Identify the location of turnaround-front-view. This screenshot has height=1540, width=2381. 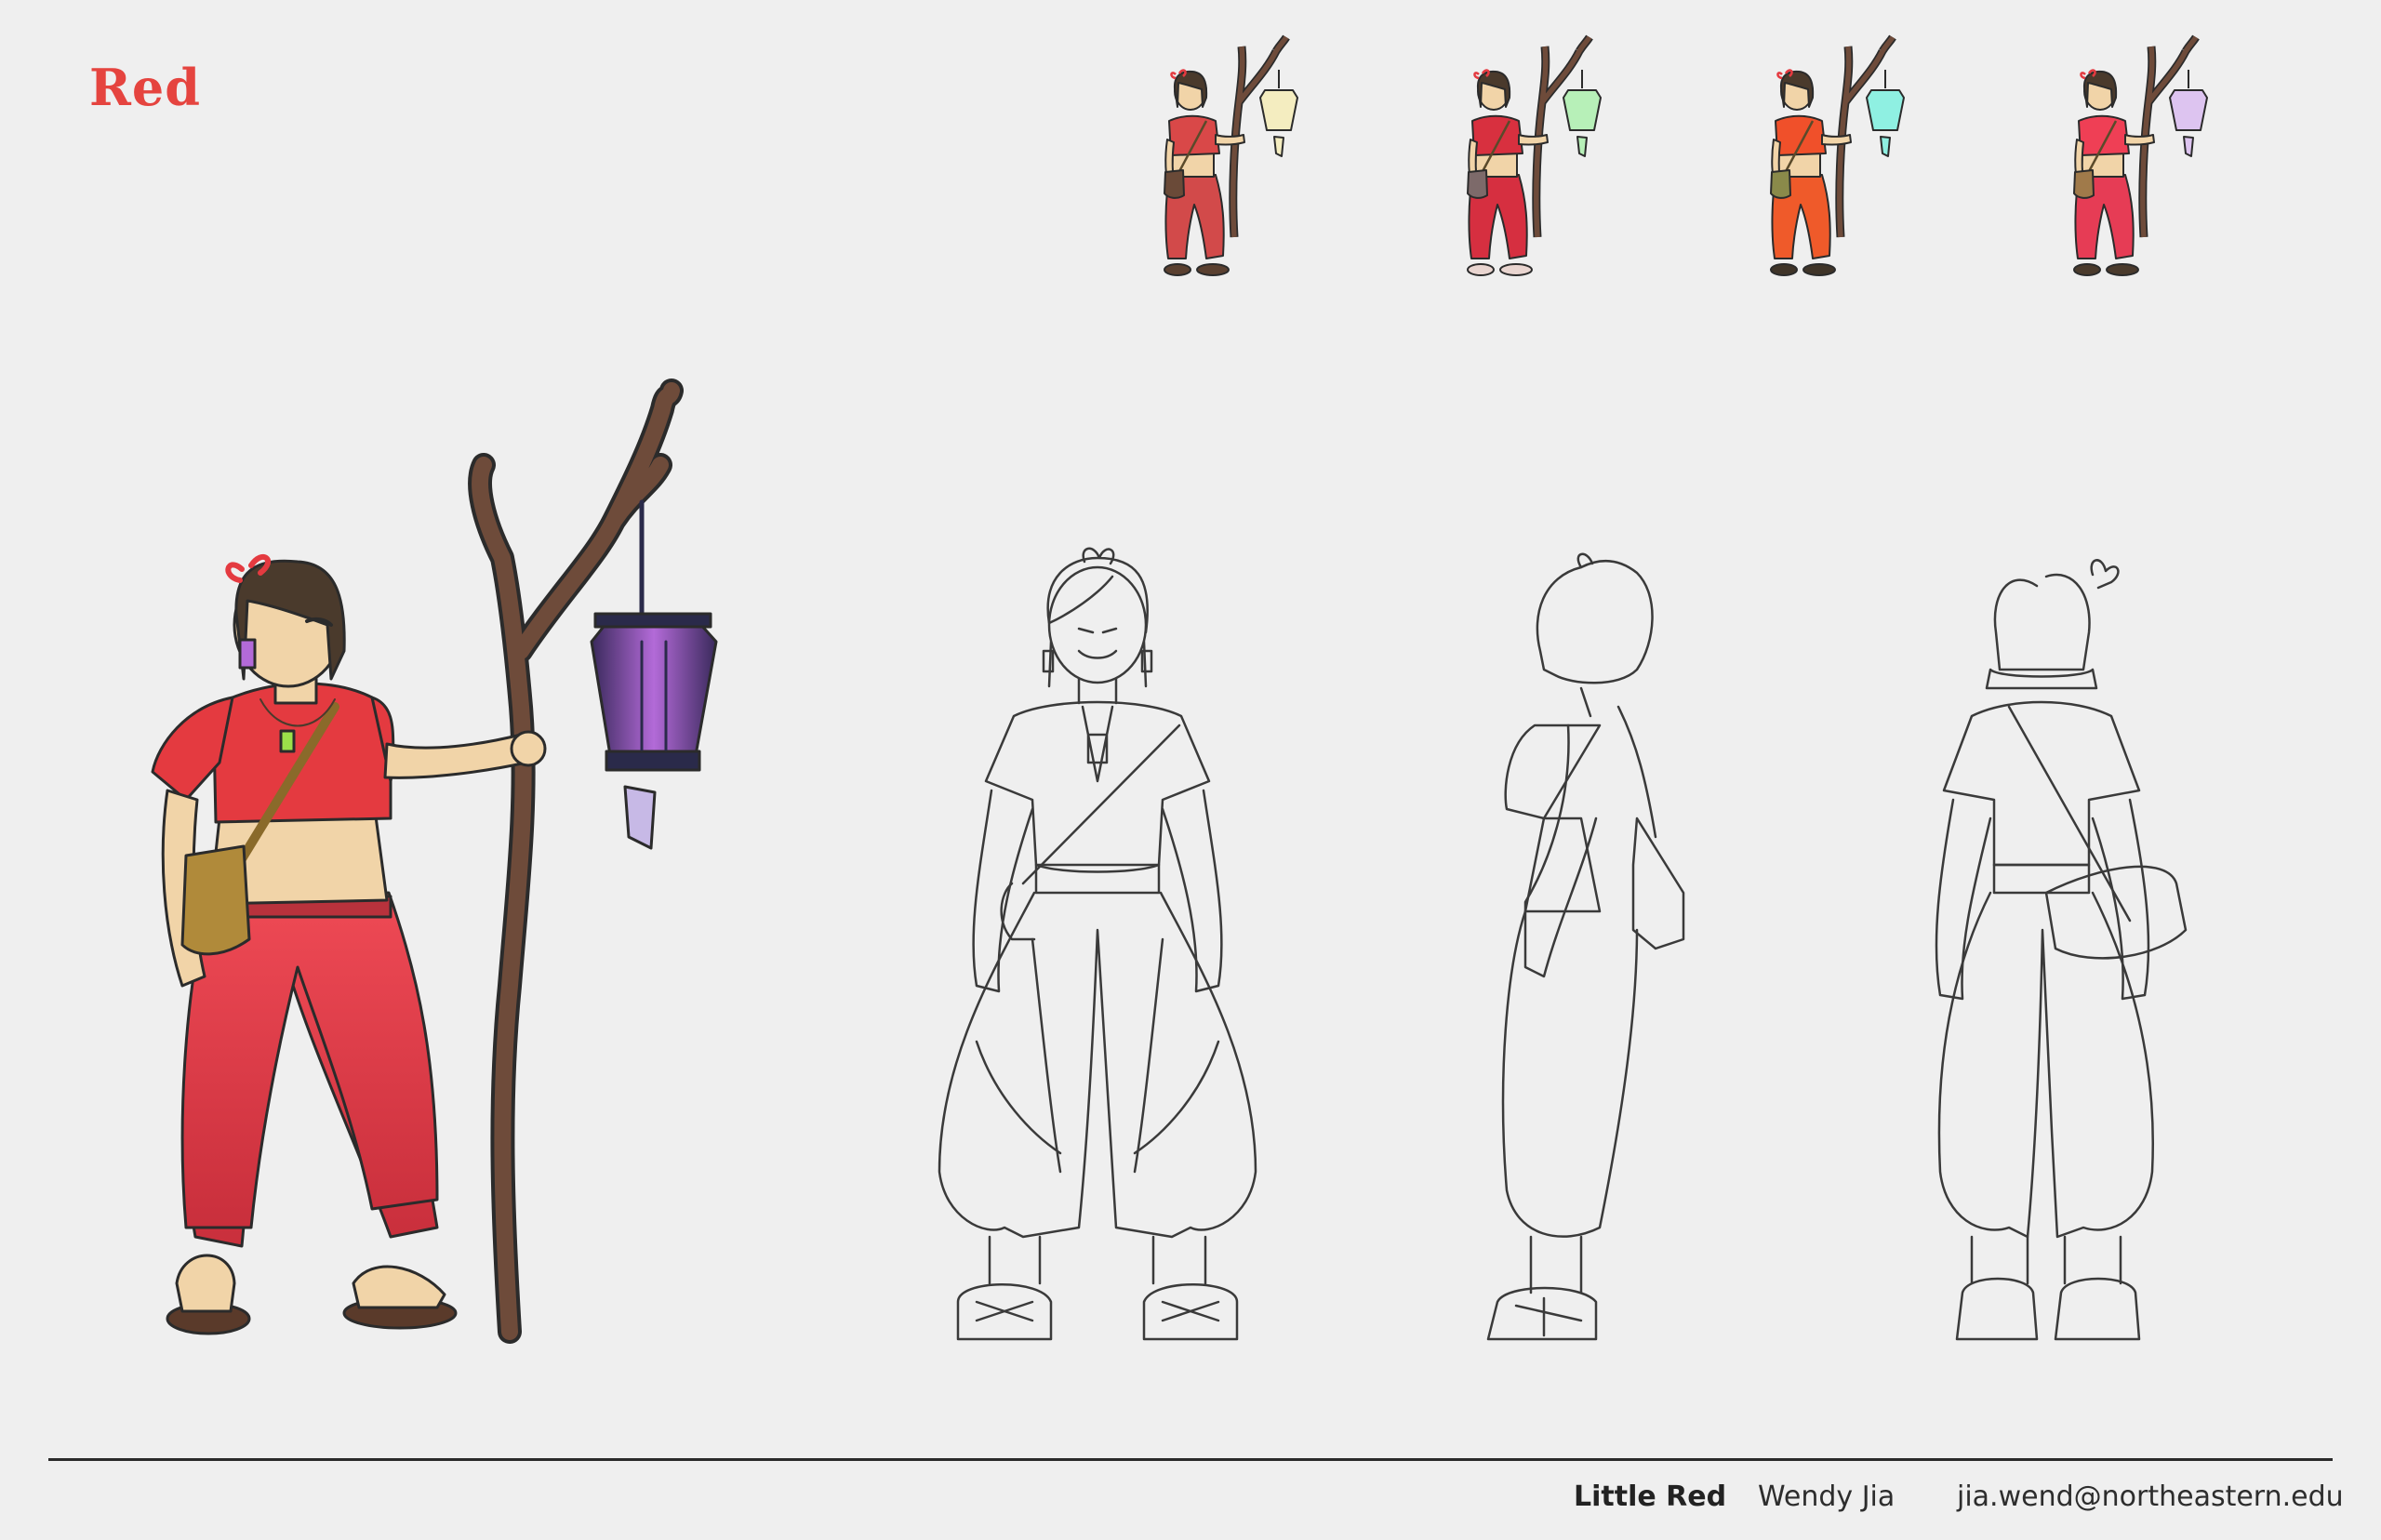
(1098, 944).